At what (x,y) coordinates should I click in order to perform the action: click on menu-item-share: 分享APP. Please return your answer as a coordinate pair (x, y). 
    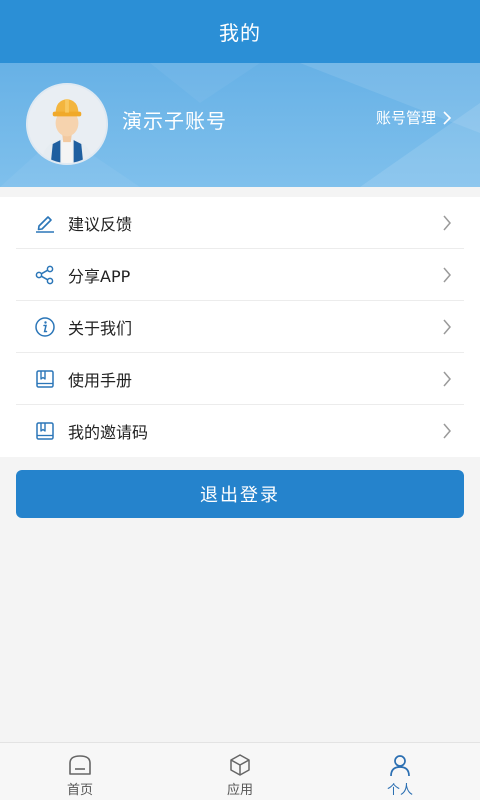
    Looking at the image, I should click on (240, 275).